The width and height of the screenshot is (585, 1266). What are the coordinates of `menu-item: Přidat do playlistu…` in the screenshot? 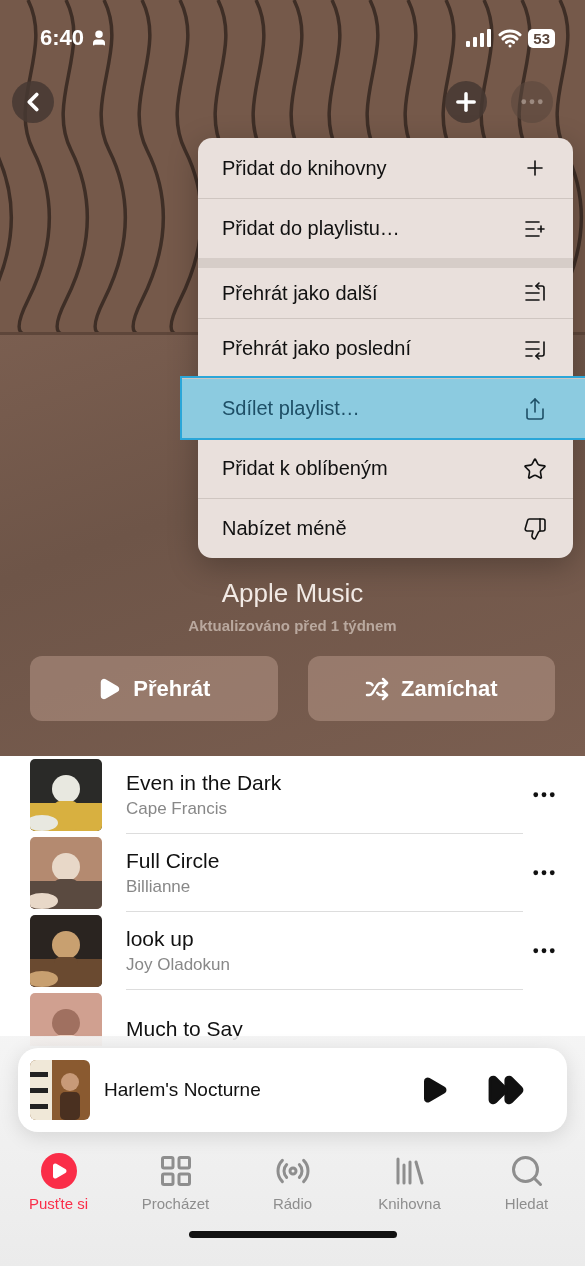 It's located at (385, 228).